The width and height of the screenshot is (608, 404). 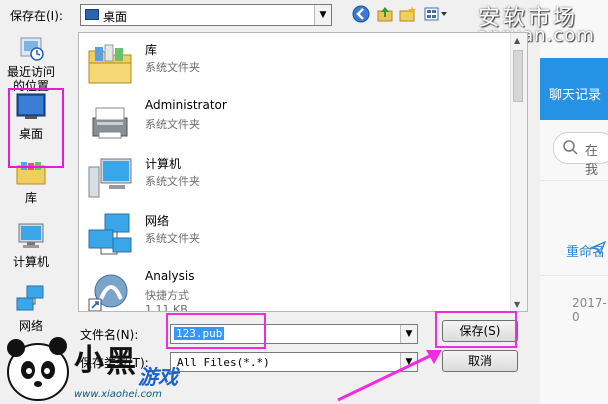 I want to click on list-item: Administrator 系统文件夹, so click(x=297, y=122).